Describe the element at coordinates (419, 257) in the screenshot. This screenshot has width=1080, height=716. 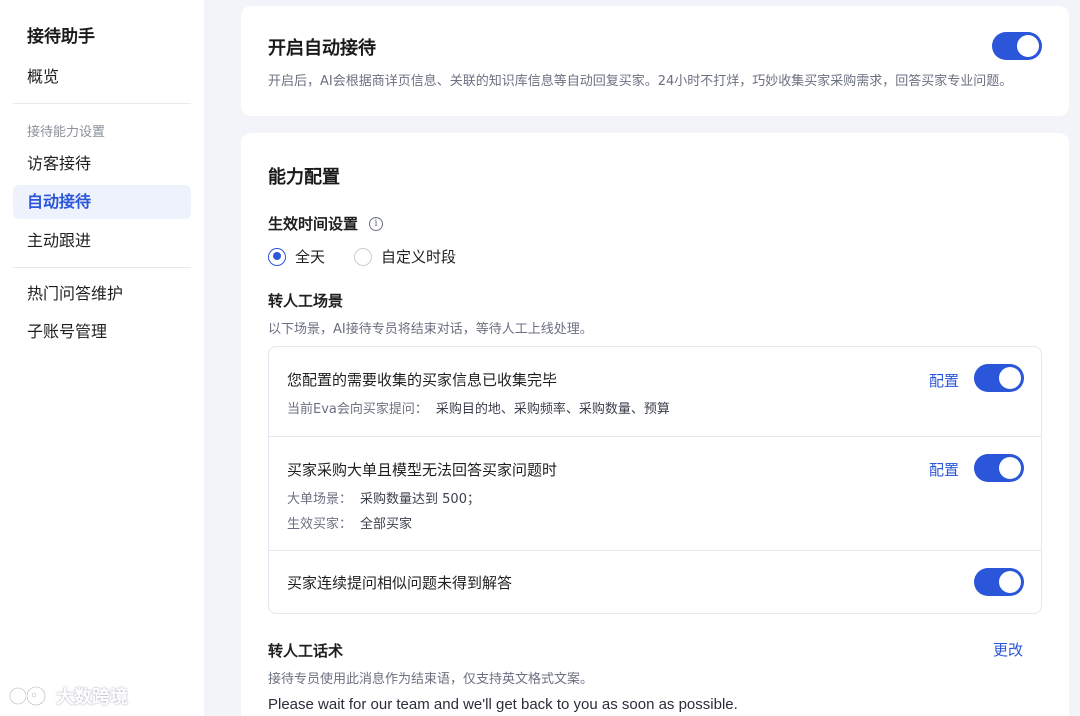
I see `radio-label: 自定义时段` at that location.